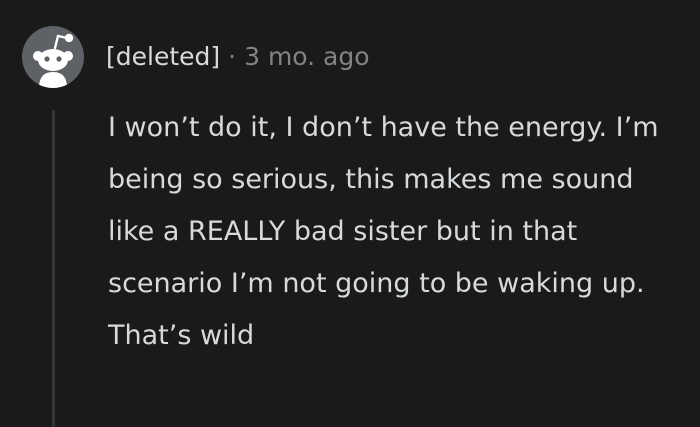 This screenshot has width=700, height=427. Describe the element at coordinates (163, 56) in the screenshot. I see `author-name: [deleted]` at that location.